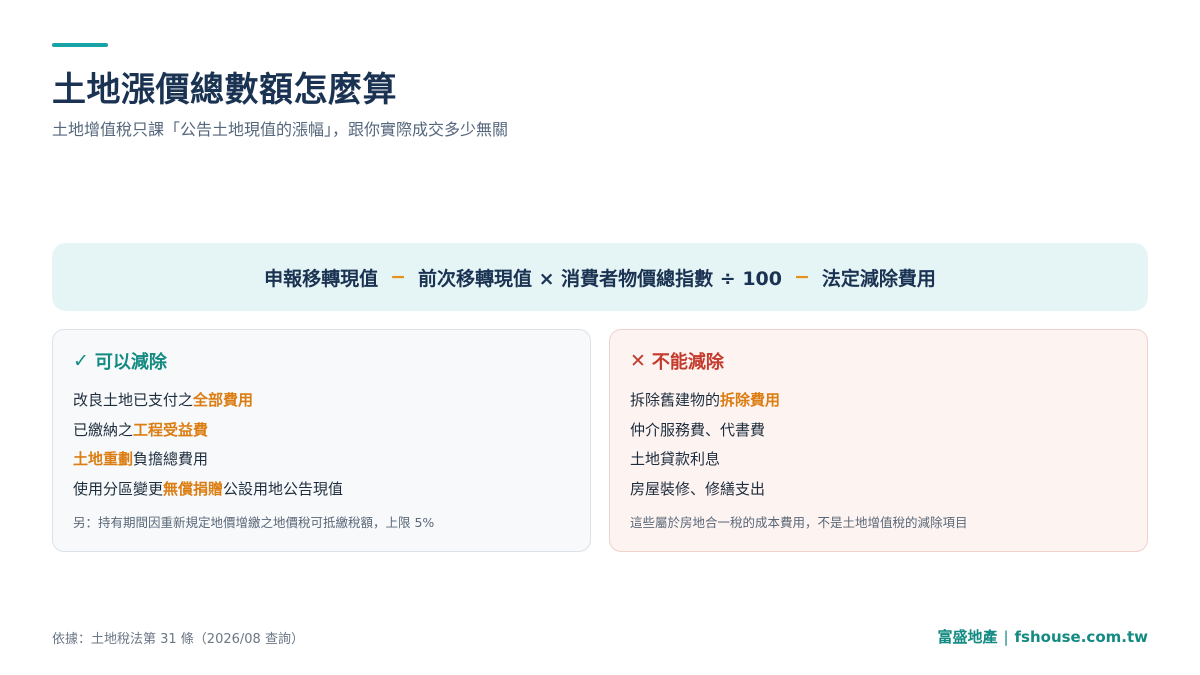  Describe the element at coordinates (967, 637) in the screenshot. I see `brand-name: 富盛地產` at that location.